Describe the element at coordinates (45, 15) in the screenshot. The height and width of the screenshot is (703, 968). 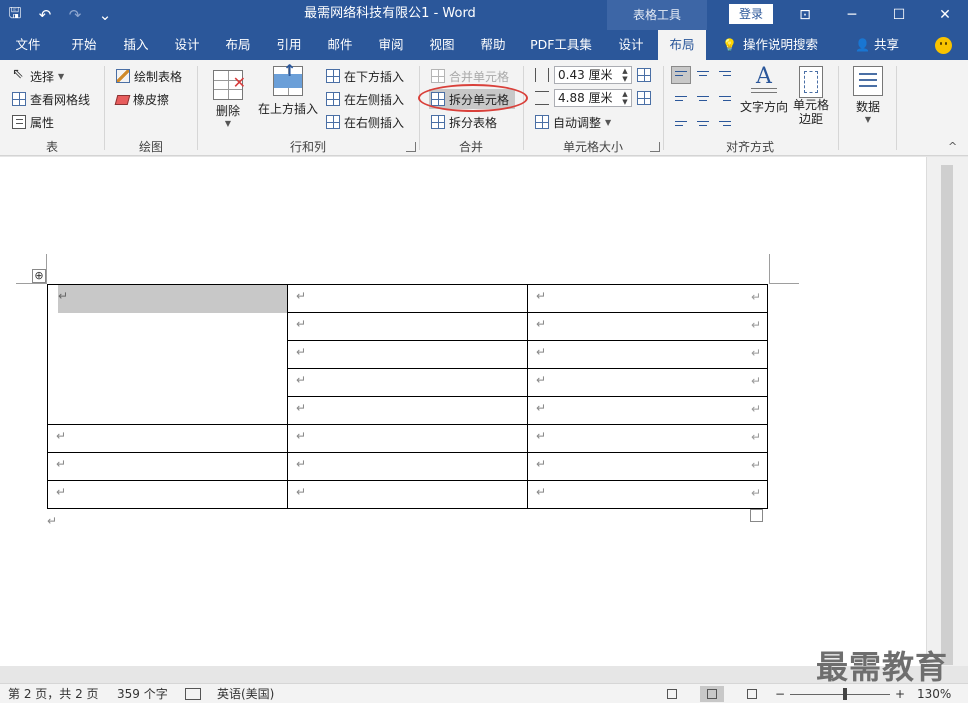
I see `undo-icon: ↶` at that location.